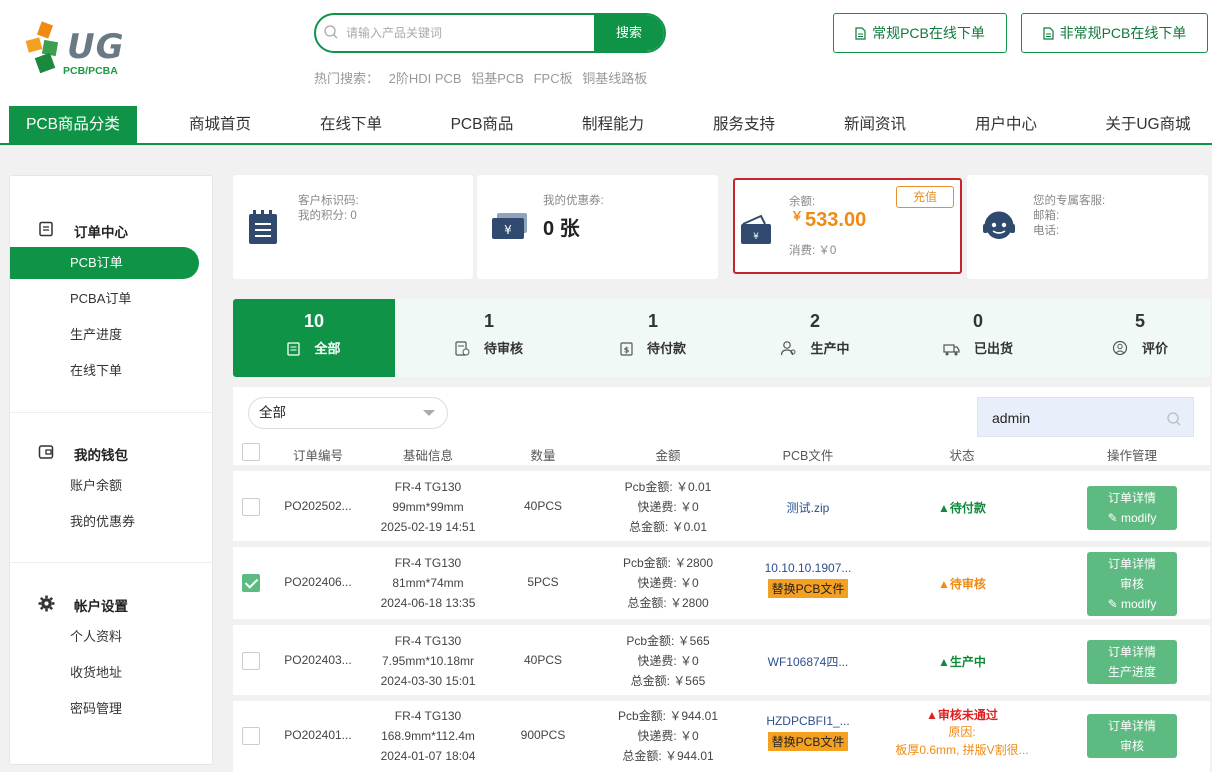 The width and height of the screenshot is (1212, 772). Describe the element at coordinates (104, 371) in the screenshot. I see `sidebar-item-online-order: 在线下单` at that location.